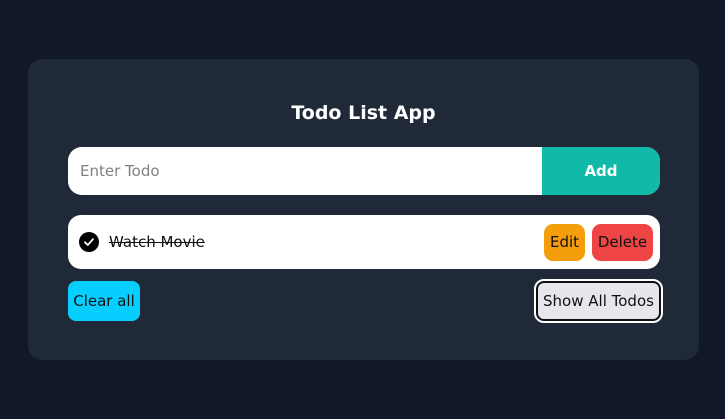 The height and width of the screenshot is (419, 725). What do you see at coordinates (564, 242) in the screenshot?
I see `edit-button: Edit` at bounding box center [564, 242].